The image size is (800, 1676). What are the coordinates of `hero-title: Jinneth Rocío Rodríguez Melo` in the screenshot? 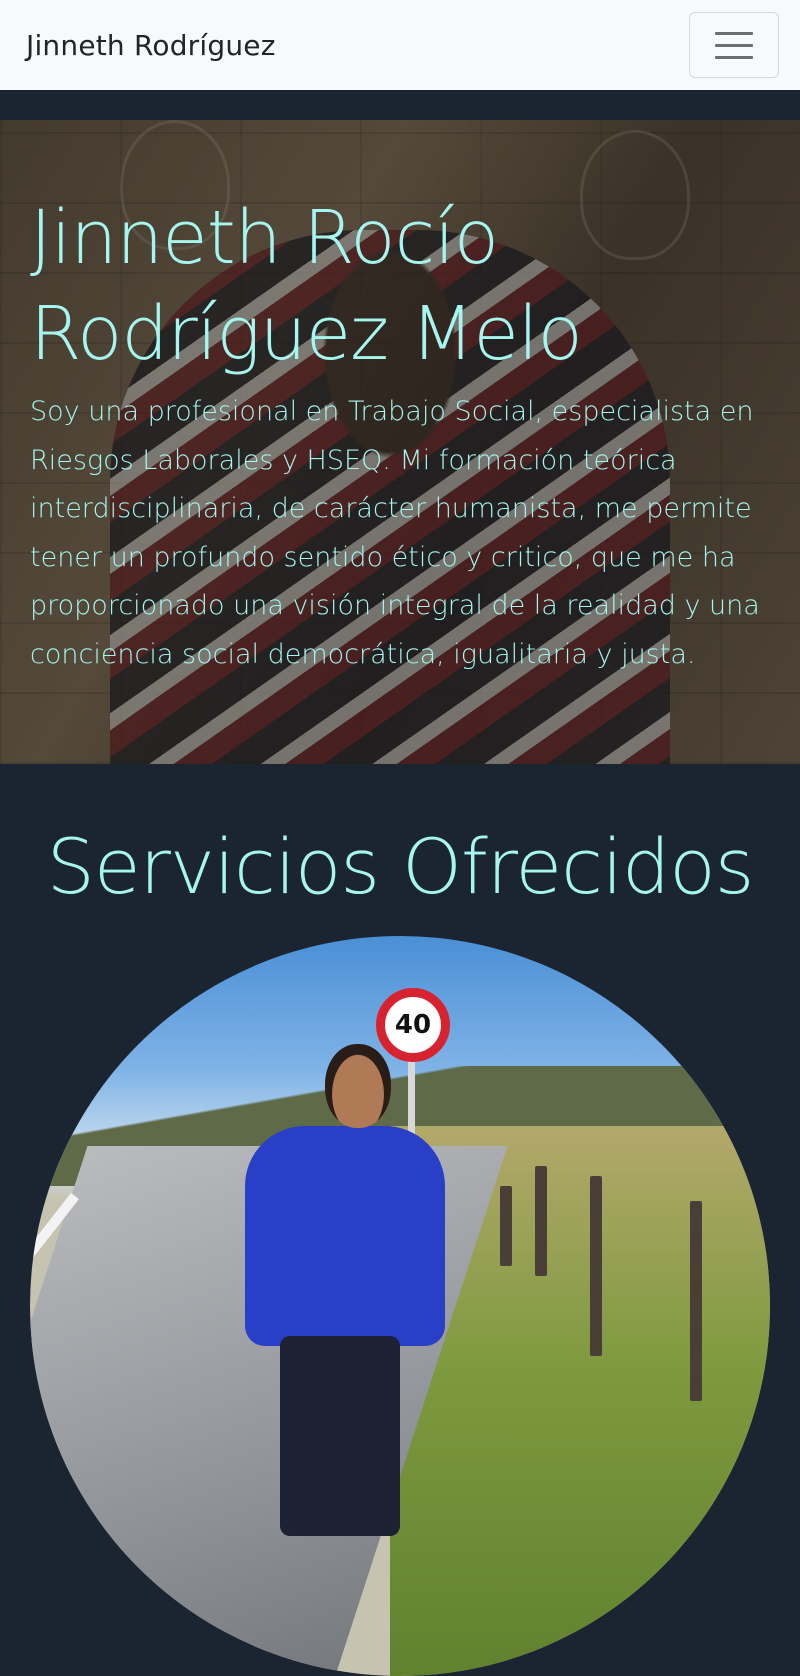 It's located at (306, 286).